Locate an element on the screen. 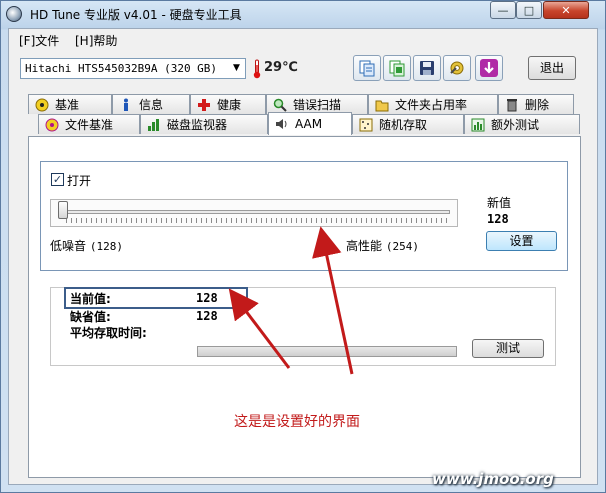  arrow-to-current-value is located at coordinates (259, 328).